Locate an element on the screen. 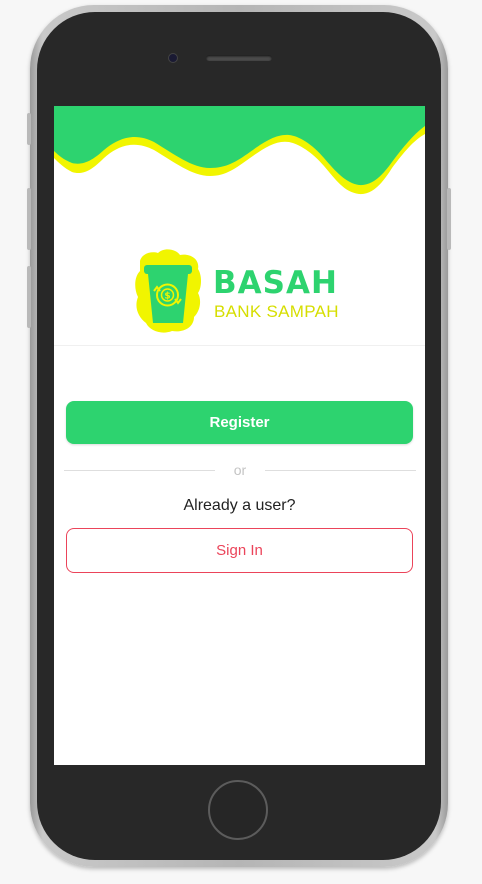  register-button: Register is located at coordinates (239, 422).